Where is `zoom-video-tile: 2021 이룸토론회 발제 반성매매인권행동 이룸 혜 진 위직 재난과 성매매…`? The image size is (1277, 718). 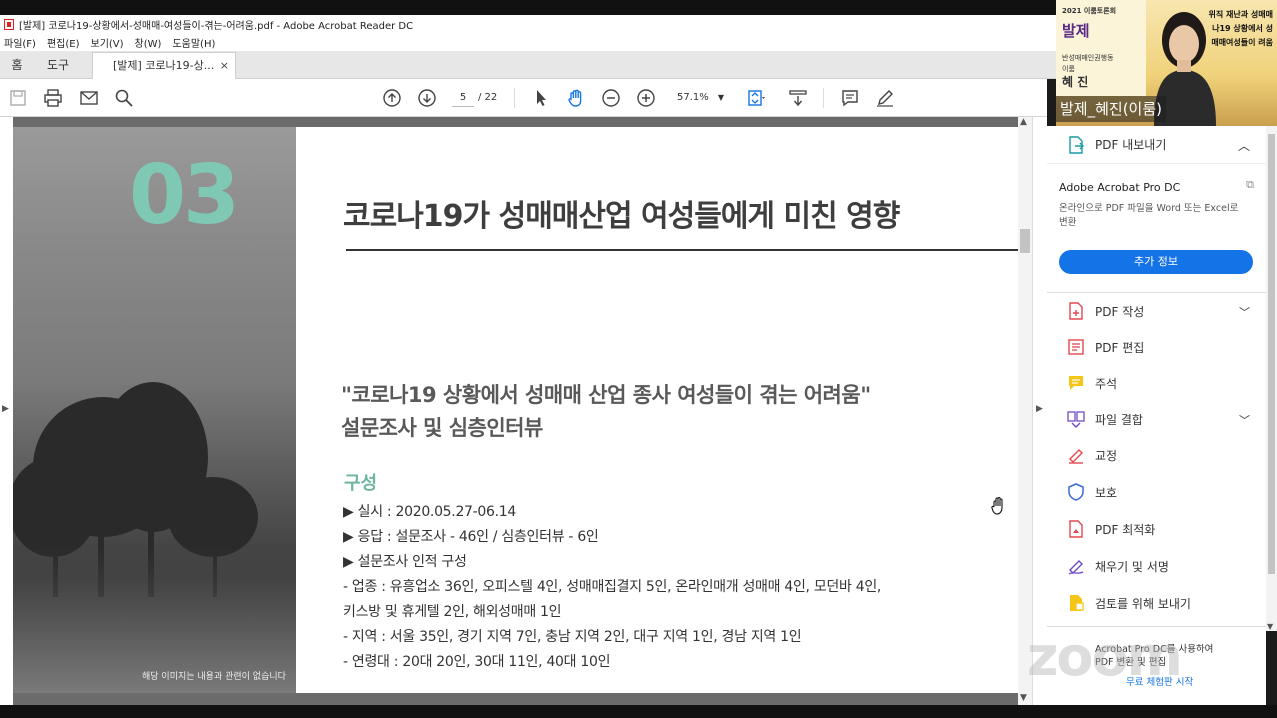 zoom-video-tile: 2021 이룸토론회 발제 반성매매인권행동 이룸 혜 진 위직 재난과 성매매… is located at coordinates (1166, 63).